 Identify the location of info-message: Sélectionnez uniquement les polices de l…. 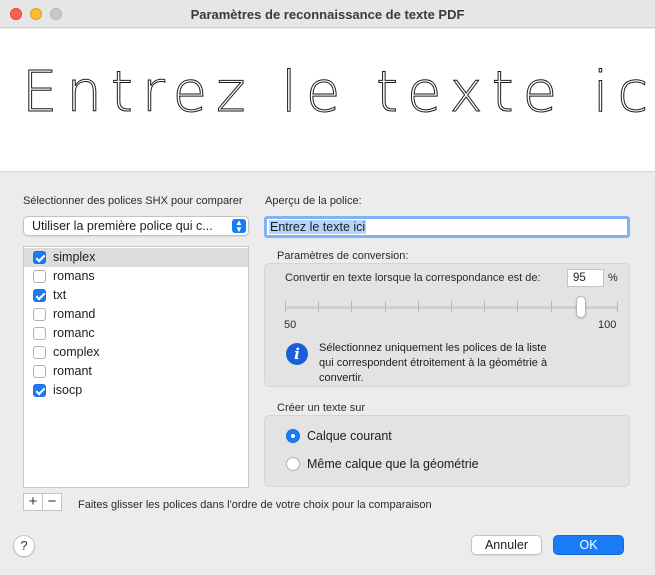
(464, 363).